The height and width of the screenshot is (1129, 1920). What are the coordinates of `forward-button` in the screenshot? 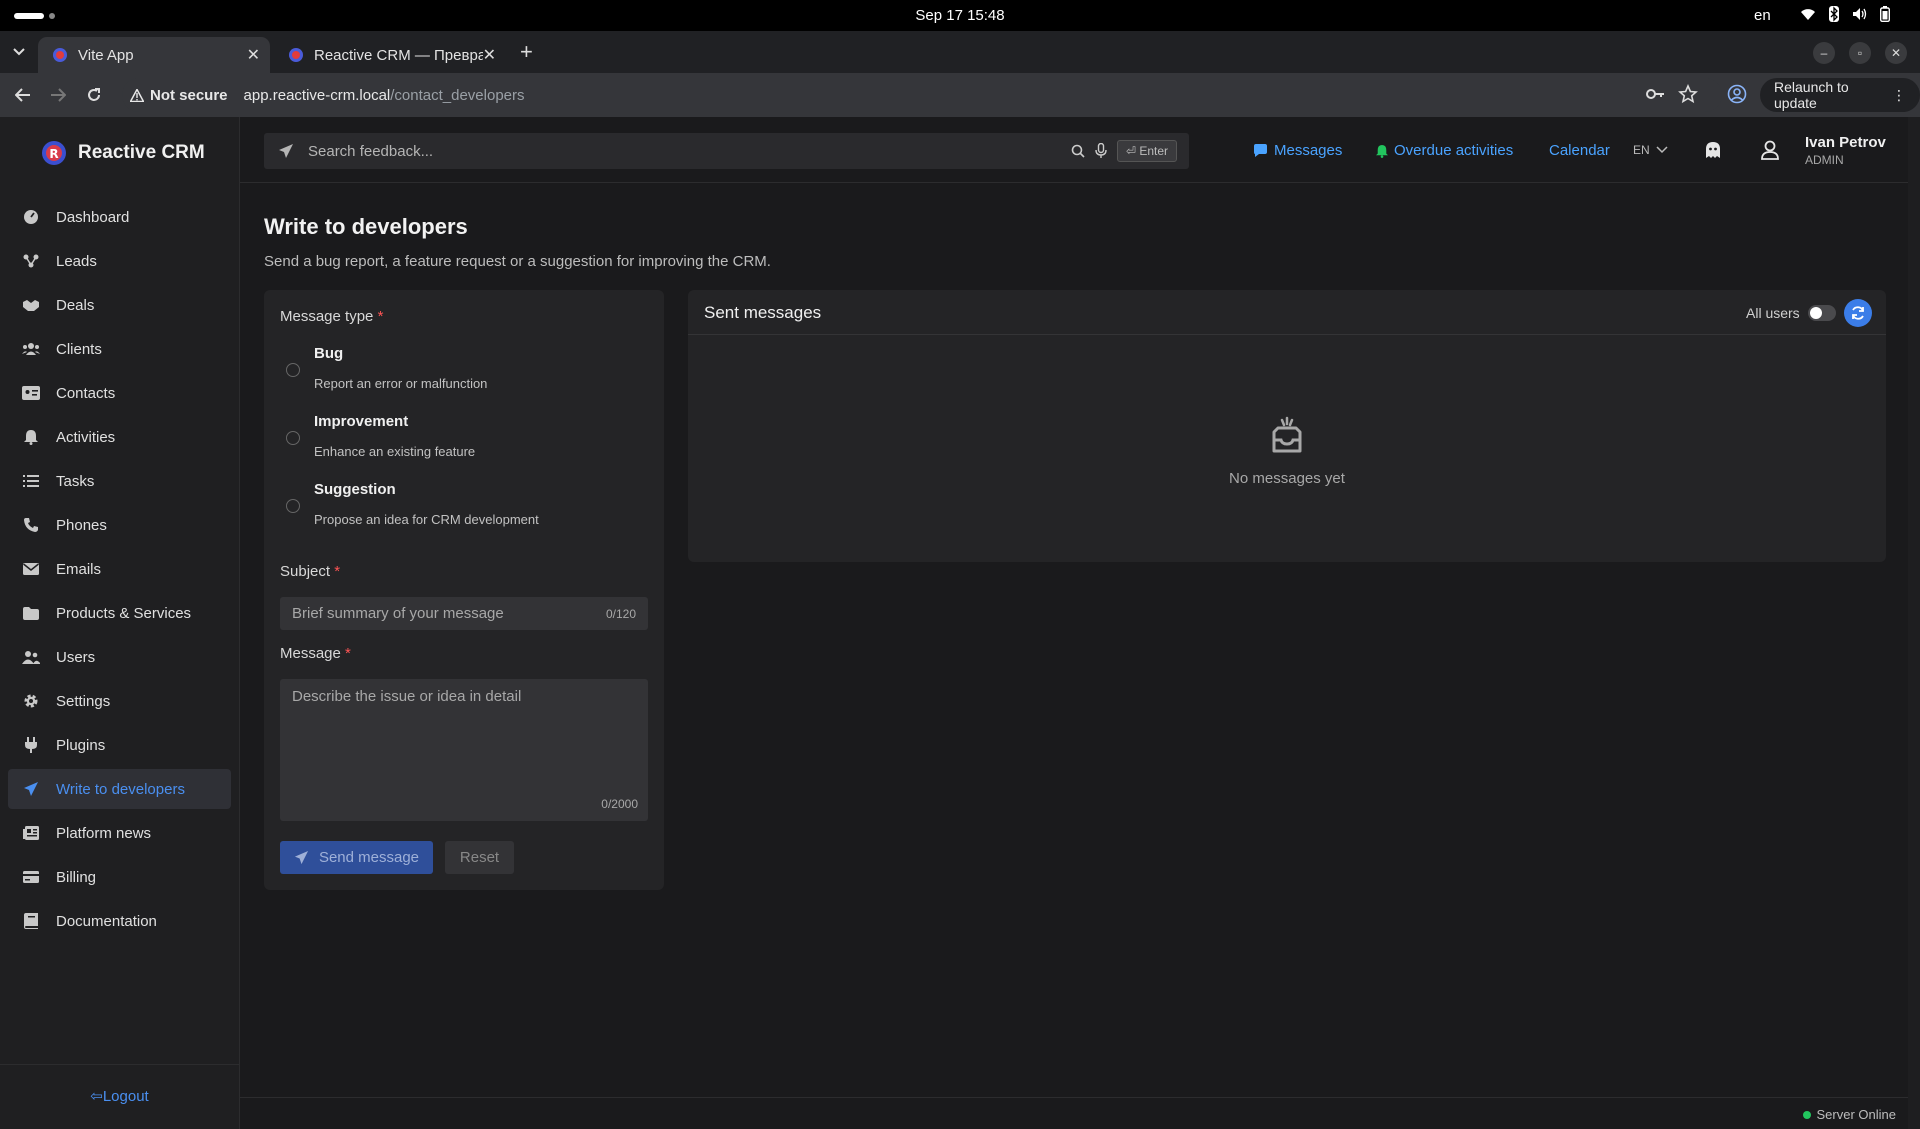 It's located at (58, 95).